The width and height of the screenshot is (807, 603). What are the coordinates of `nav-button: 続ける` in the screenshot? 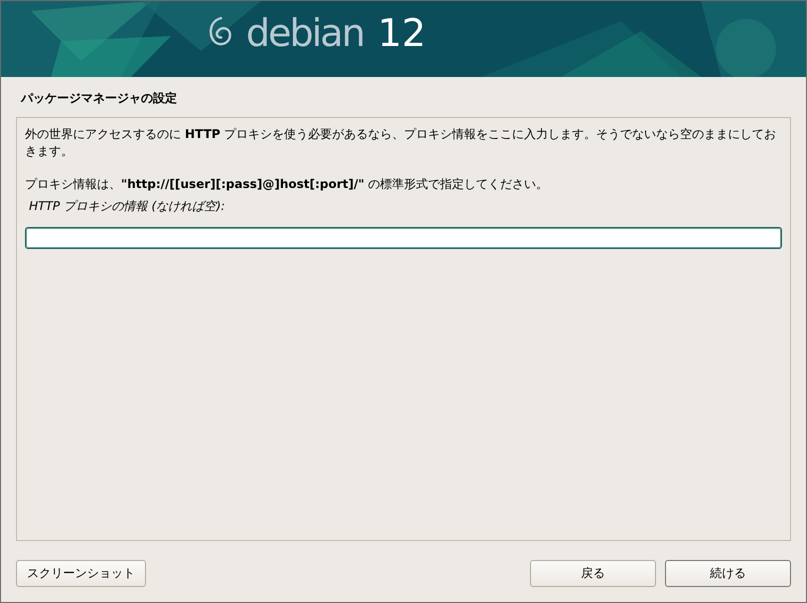 It's located at (728, 573).